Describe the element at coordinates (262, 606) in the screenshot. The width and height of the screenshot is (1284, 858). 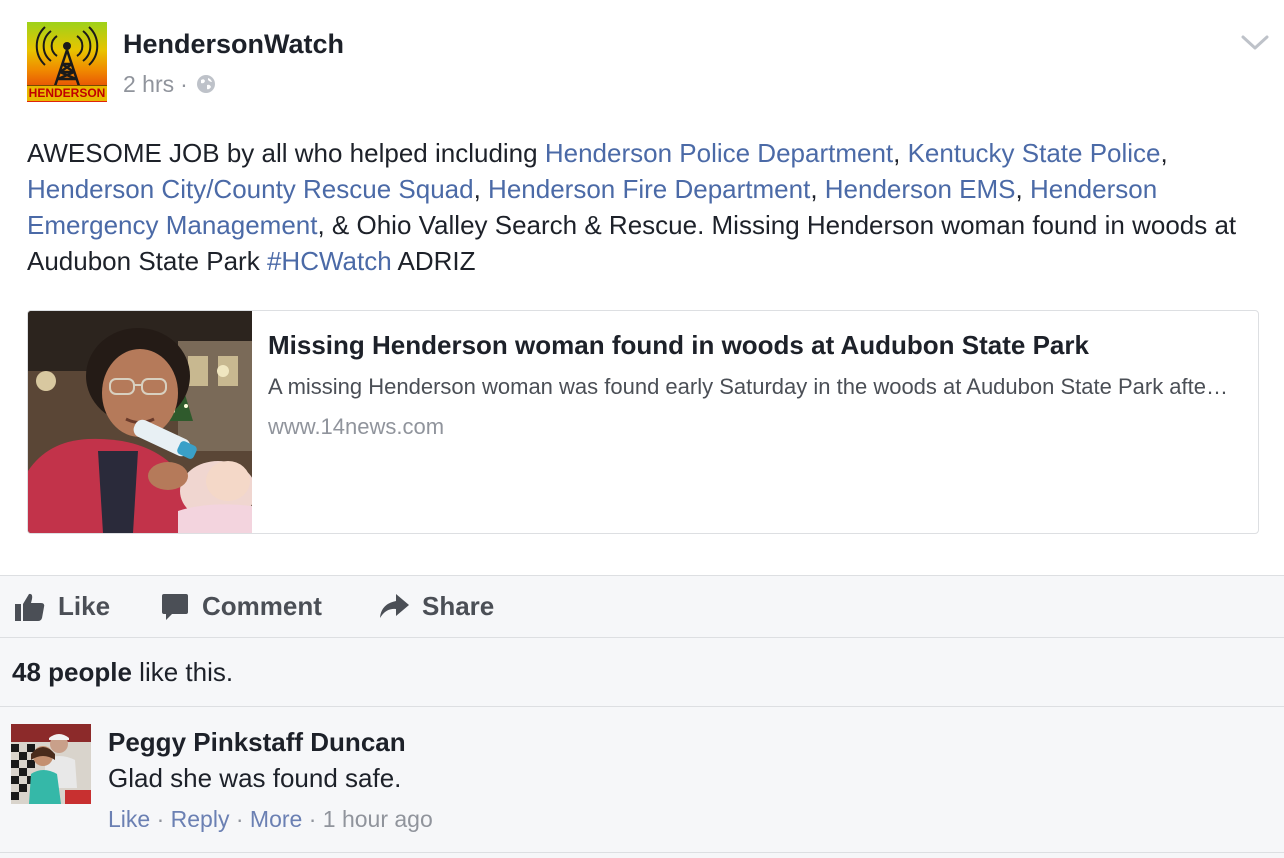
I see `comment-label: Comment` at that location.